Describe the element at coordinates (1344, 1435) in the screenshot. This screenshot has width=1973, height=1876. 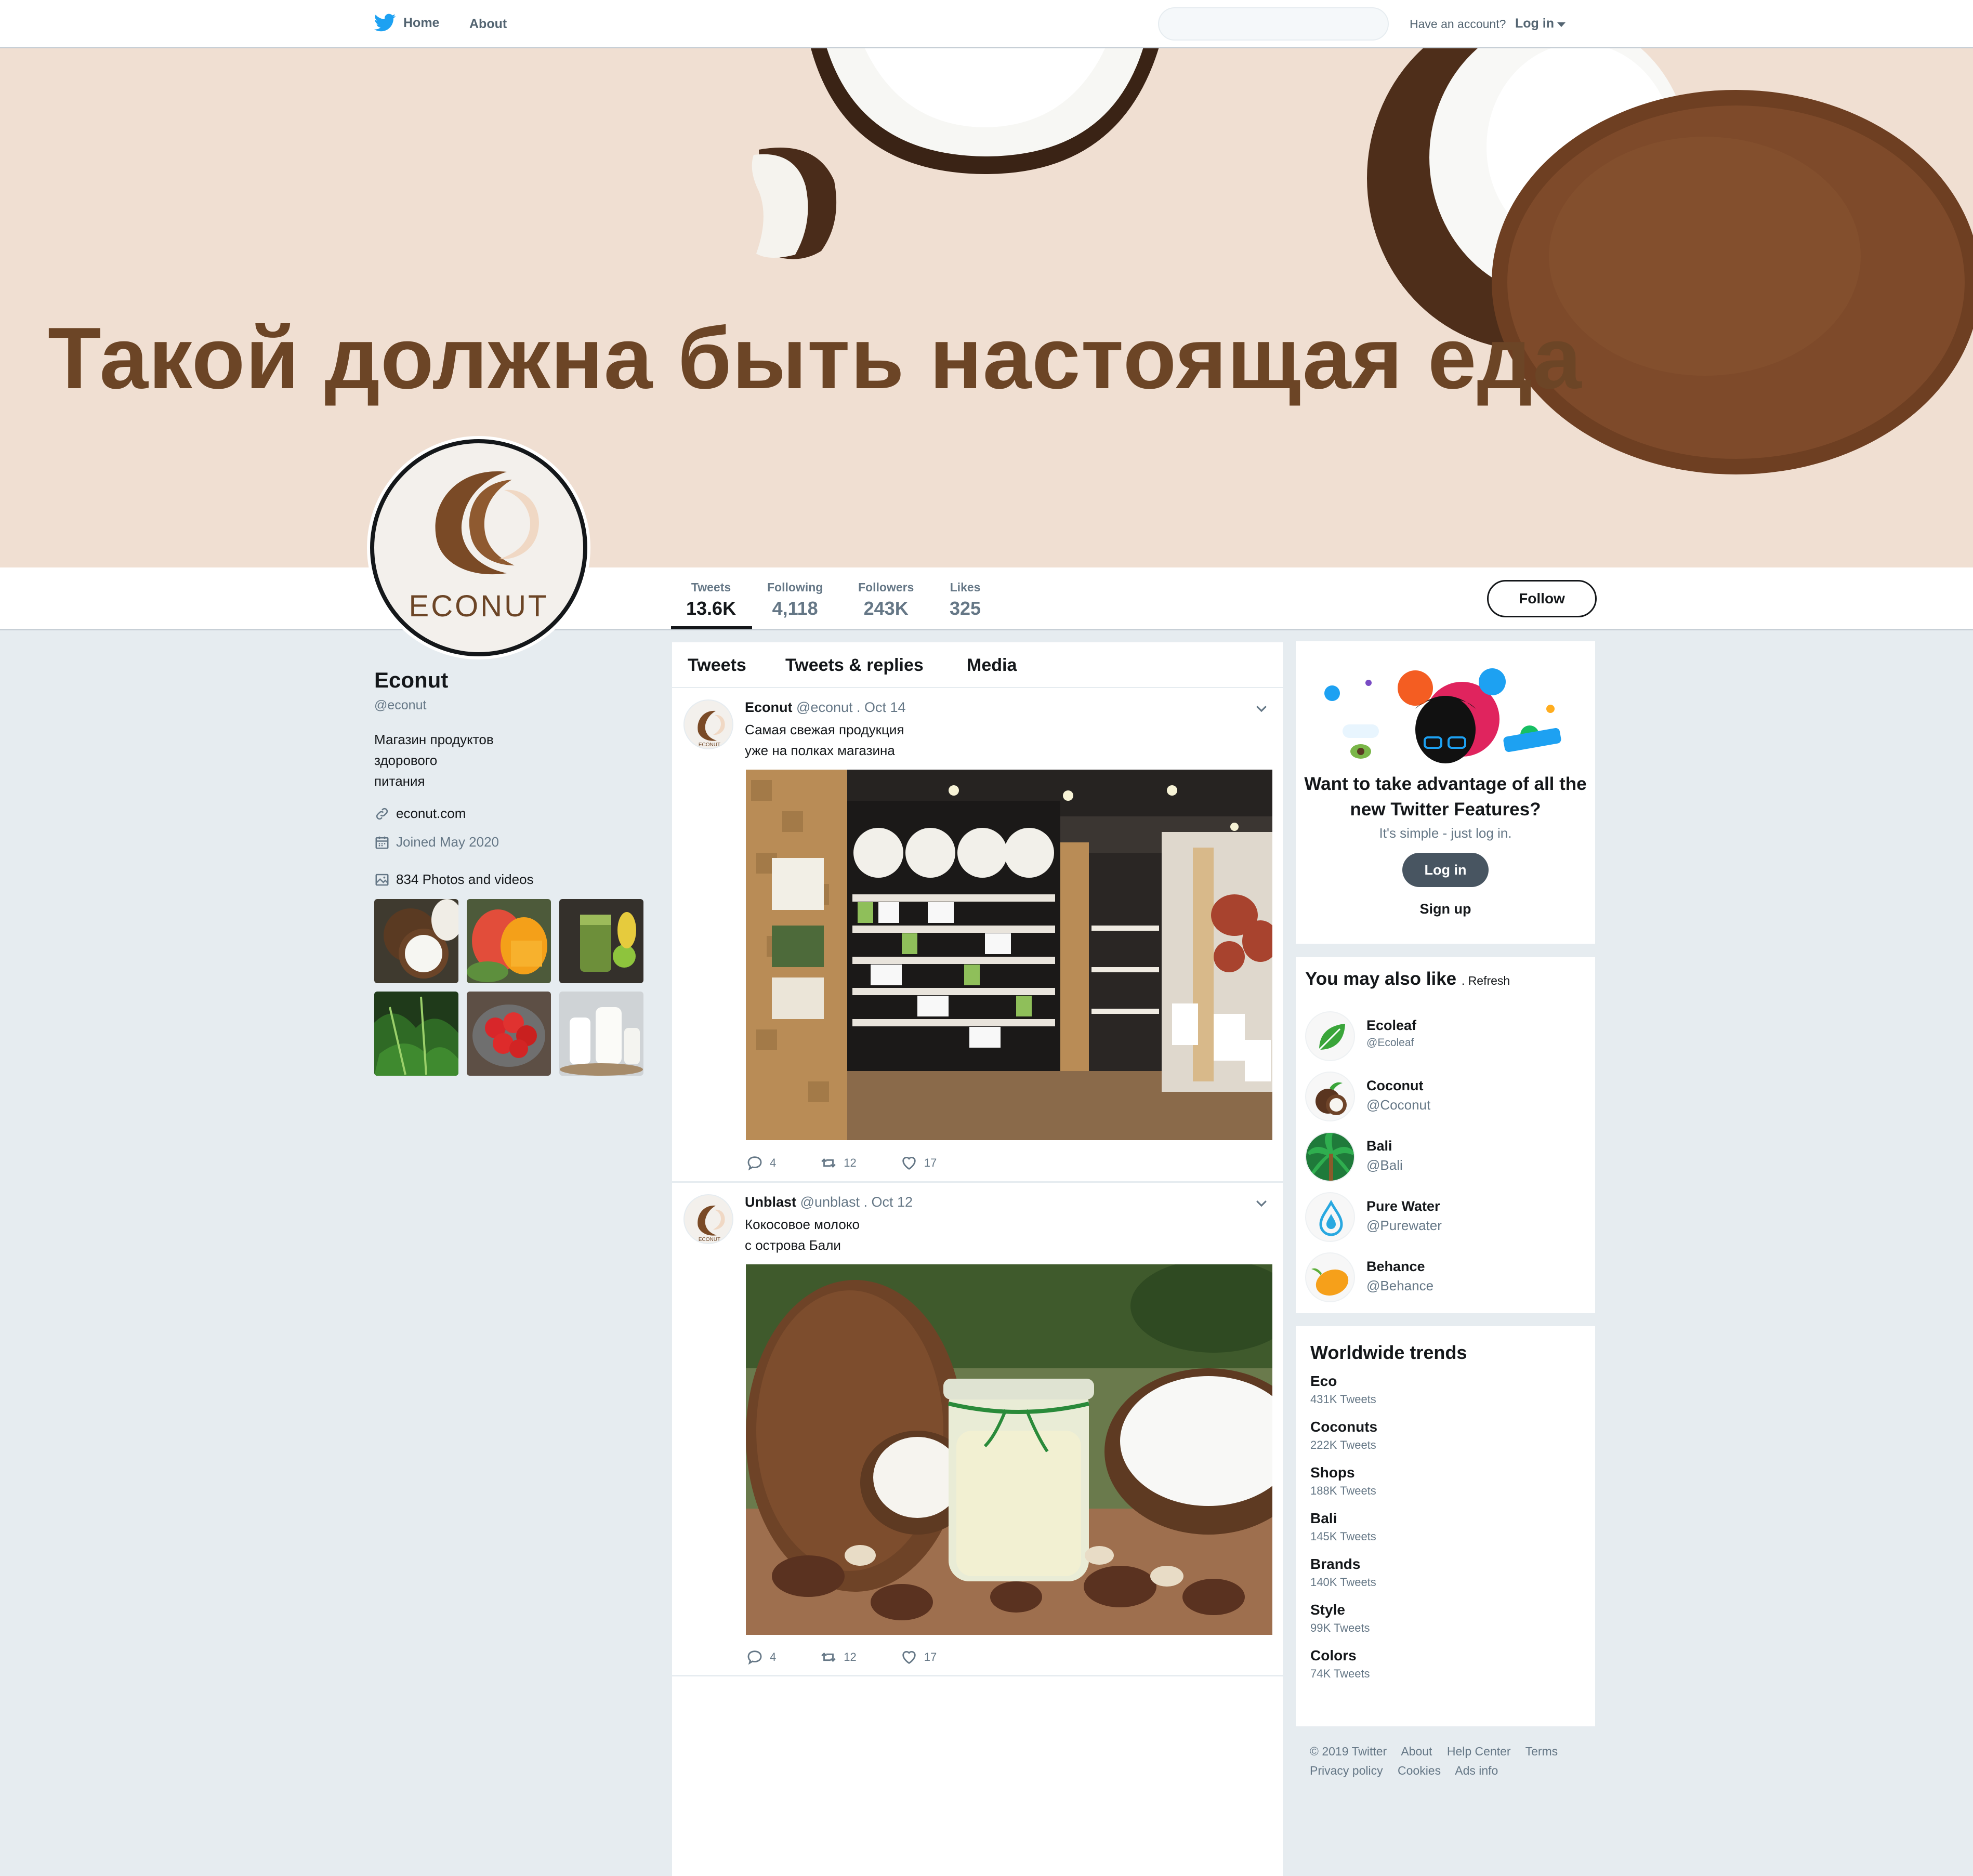
I see `trend-item: Coconuts 222K Tweets` at that location.